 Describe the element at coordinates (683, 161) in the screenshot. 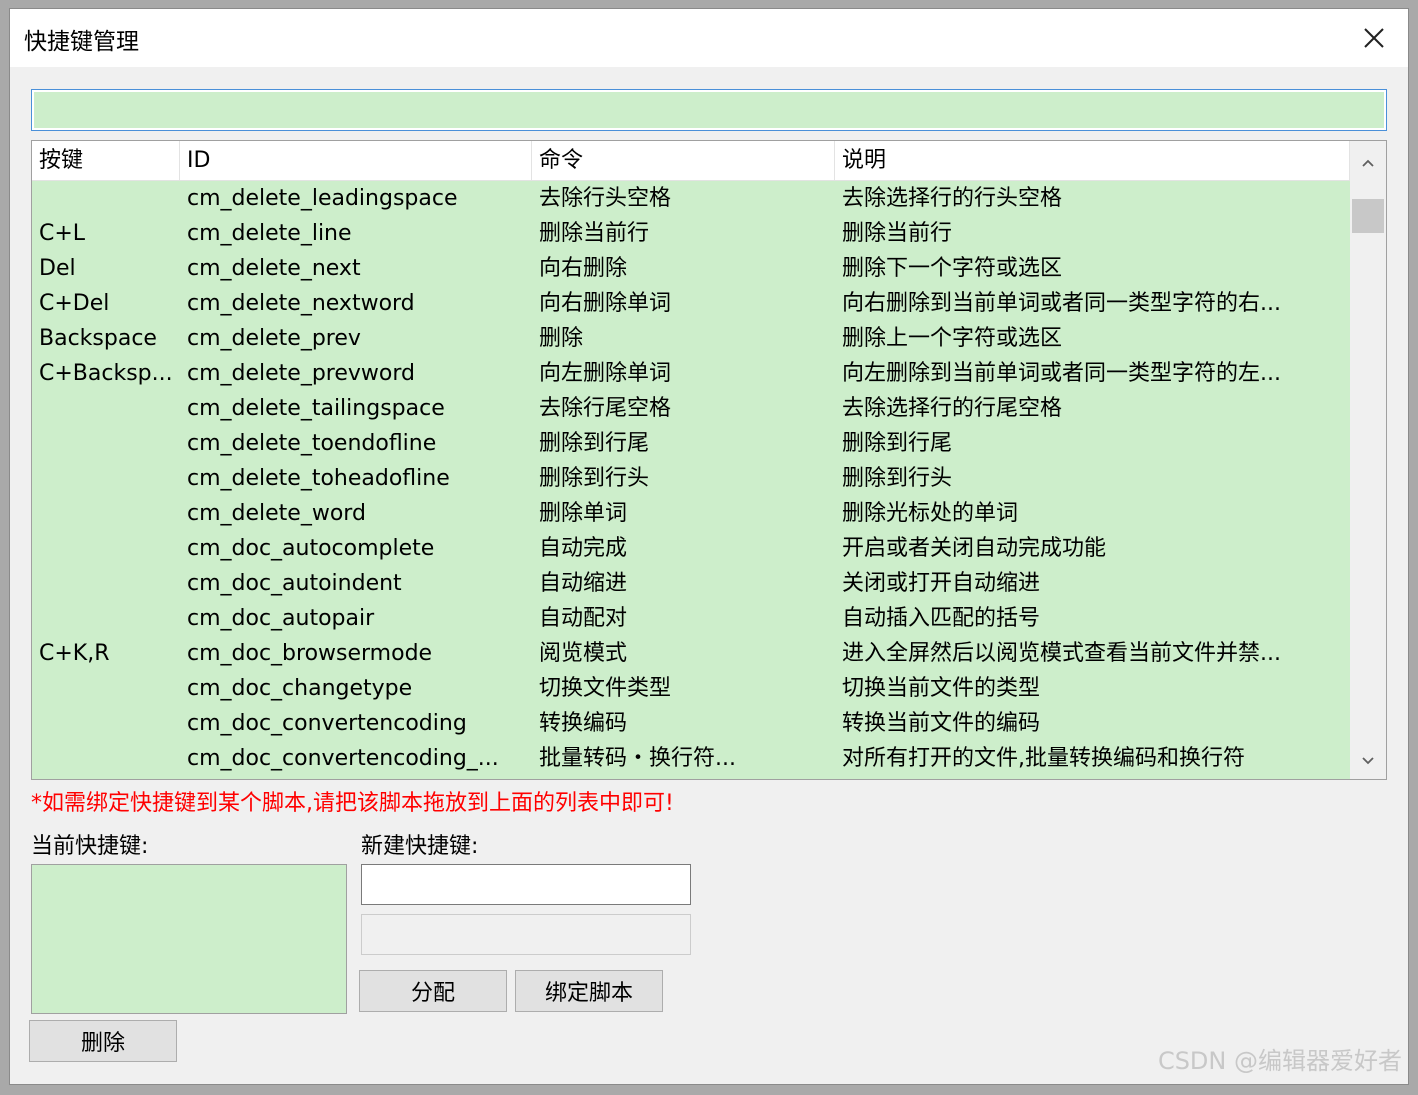

I see `column-header-command: 命令` at that location.